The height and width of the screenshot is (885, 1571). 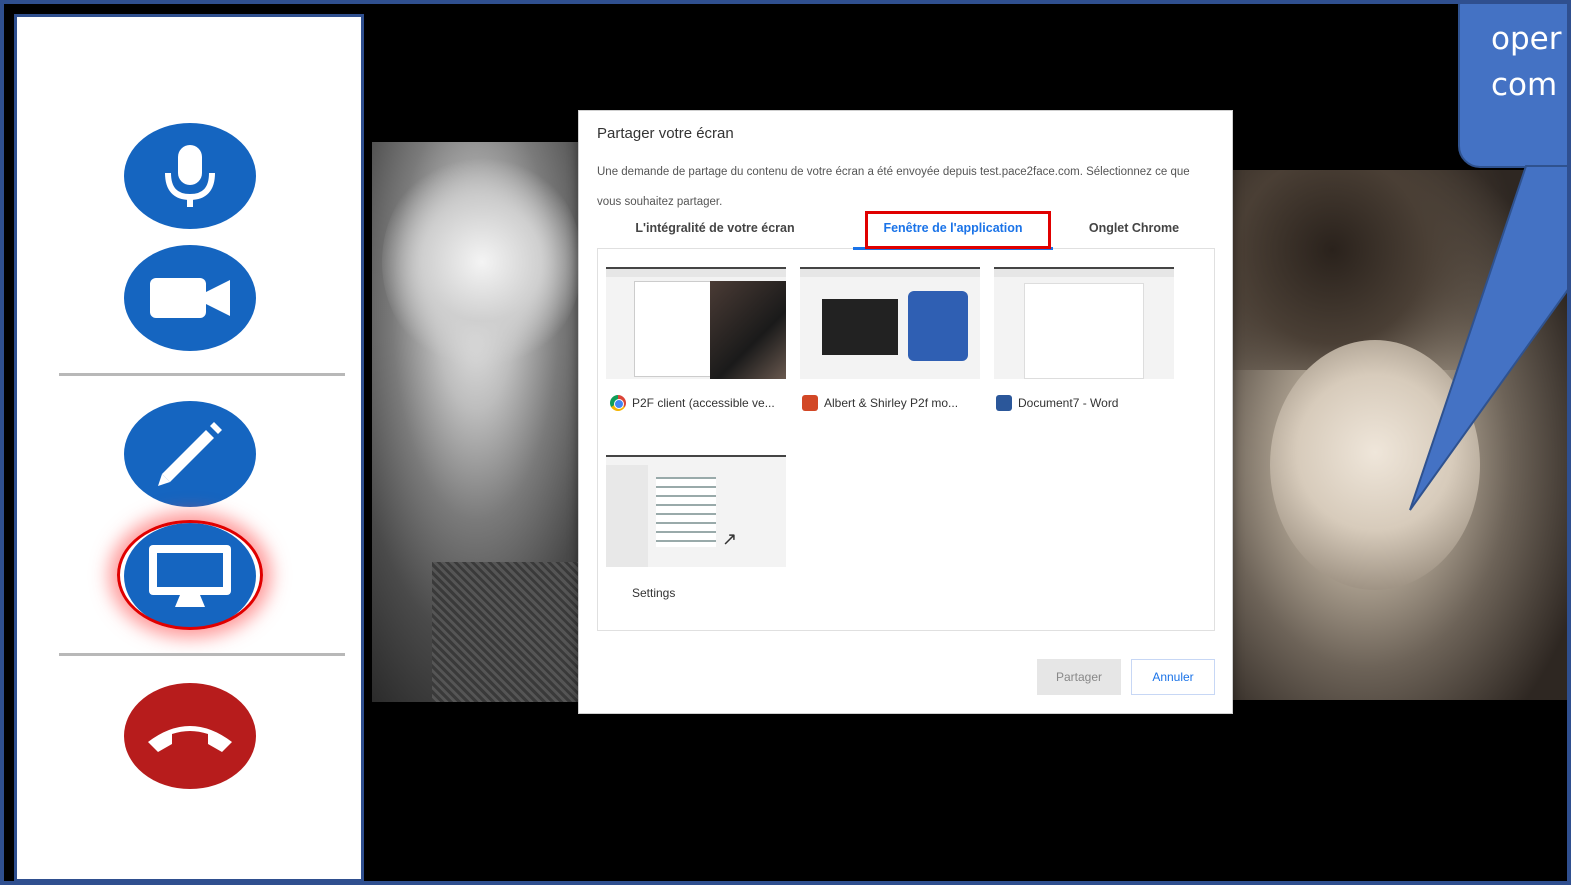 I want to click on window-label: Document7 - Word, so click(x=1057, y=403).